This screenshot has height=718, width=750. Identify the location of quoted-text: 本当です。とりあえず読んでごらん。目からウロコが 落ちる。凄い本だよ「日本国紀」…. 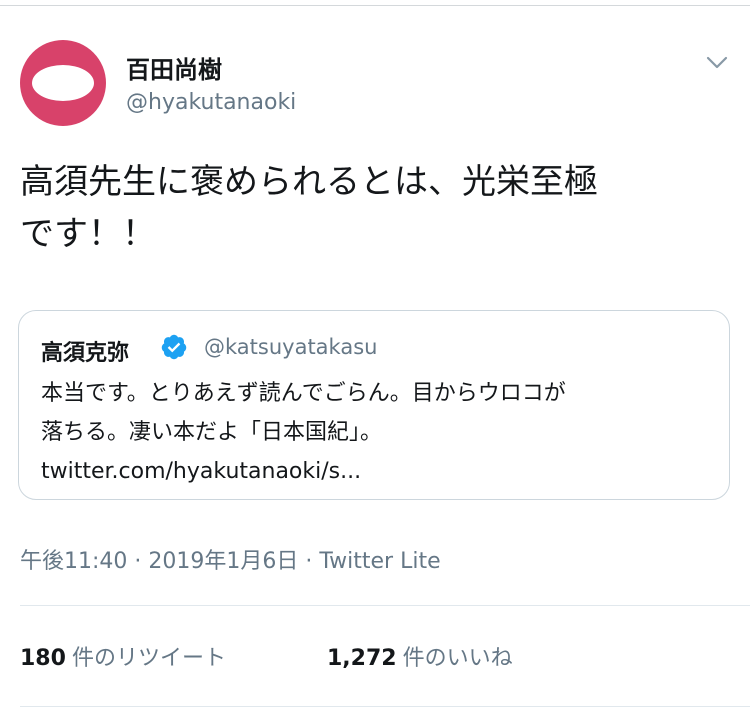
(376, 432).